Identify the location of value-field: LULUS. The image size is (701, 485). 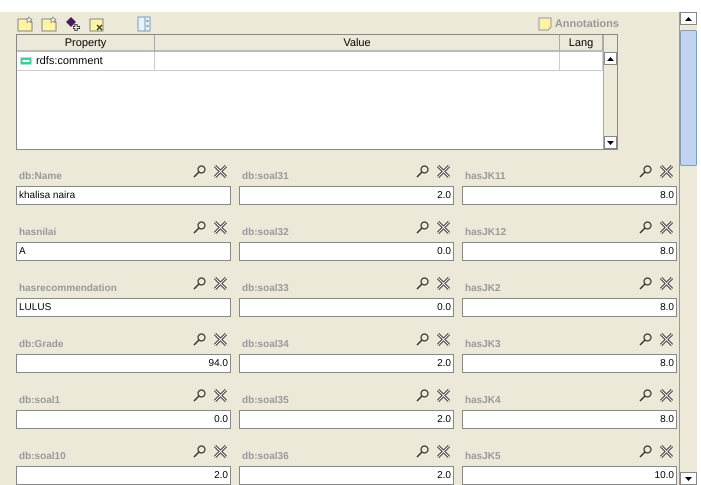
(123, 307).